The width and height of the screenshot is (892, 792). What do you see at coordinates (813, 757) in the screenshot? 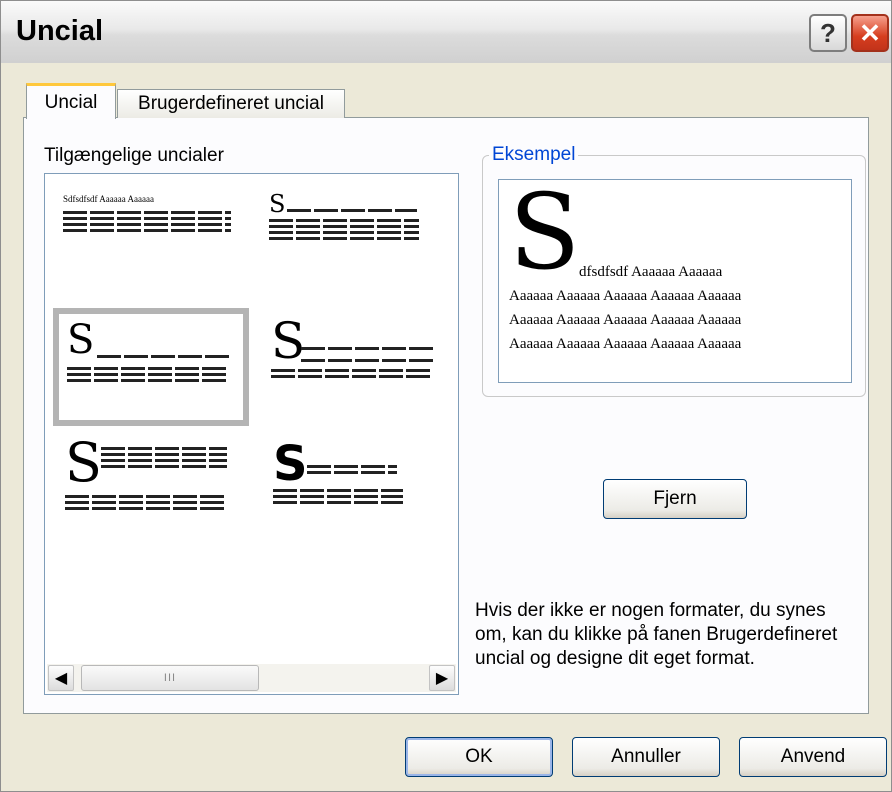
I see `apply-button: Anvend` at bounding box center [813, 757].